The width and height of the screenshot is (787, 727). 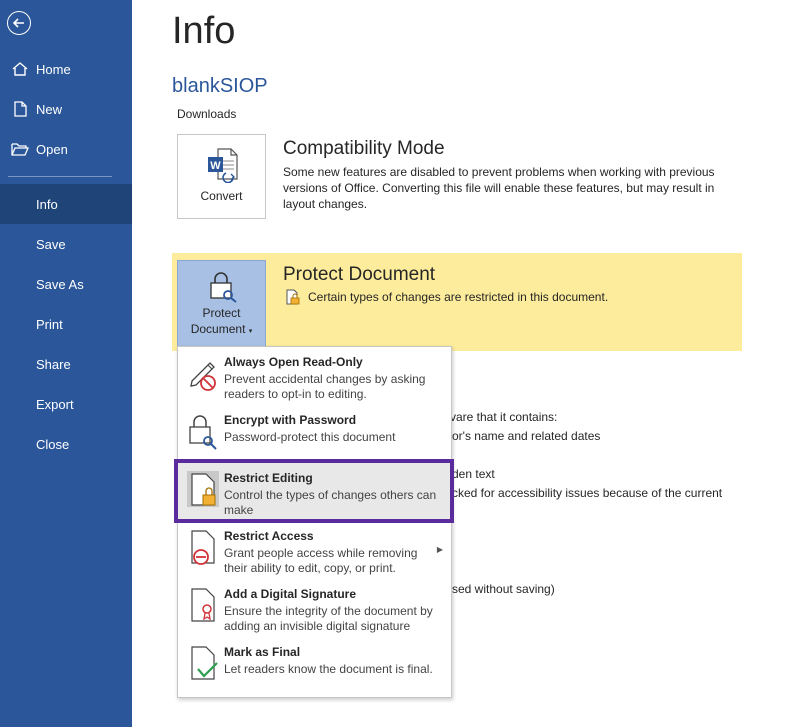 I want to click on protect-button-label: Protect Document ▾, so click(x=221, y=322).